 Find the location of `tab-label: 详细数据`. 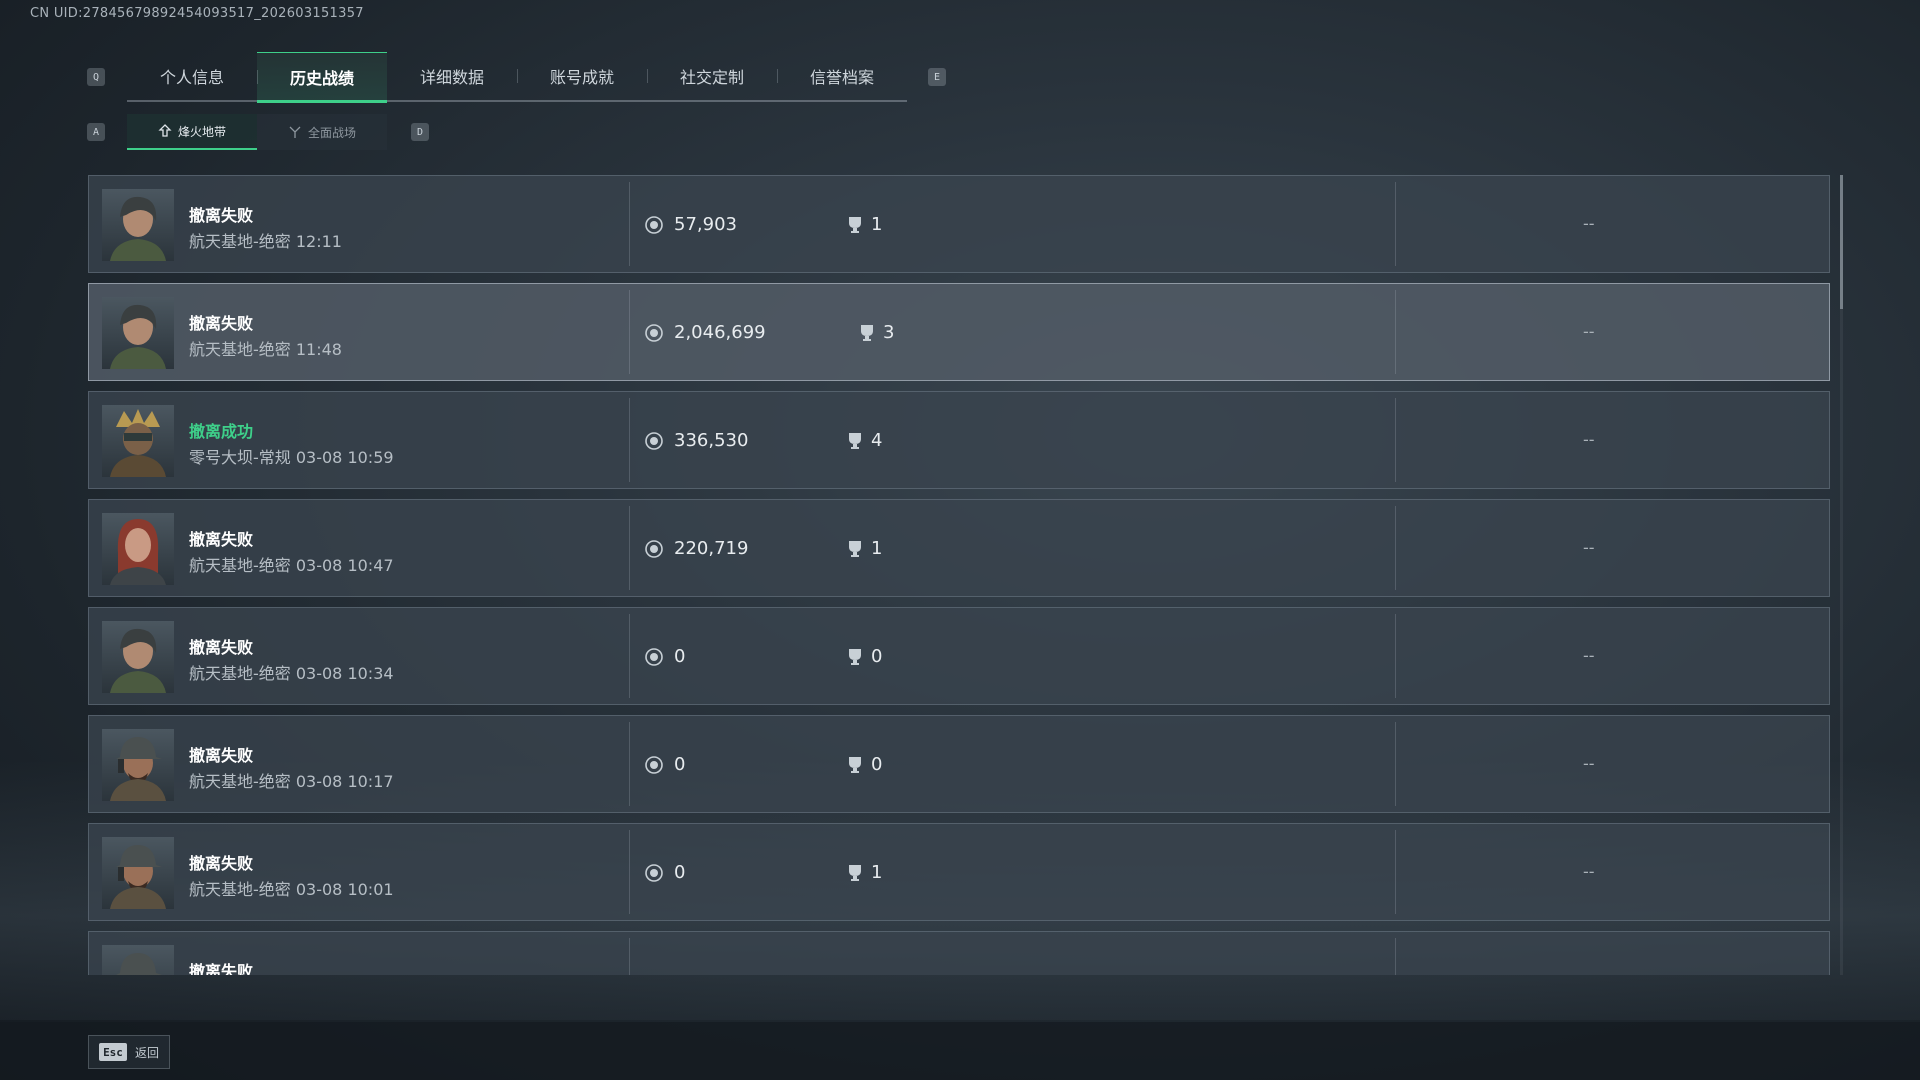

tab-label: 详细数据 is located at coordinates (451, 77).